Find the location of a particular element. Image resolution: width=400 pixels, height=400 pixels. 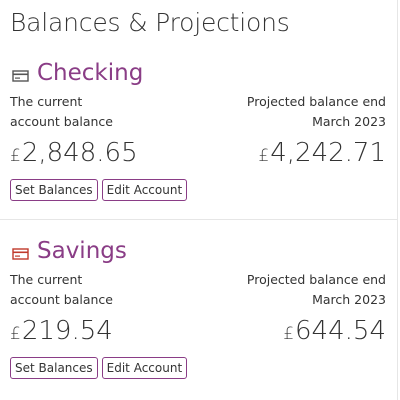

account-divider is located at coordinates (199, 219).